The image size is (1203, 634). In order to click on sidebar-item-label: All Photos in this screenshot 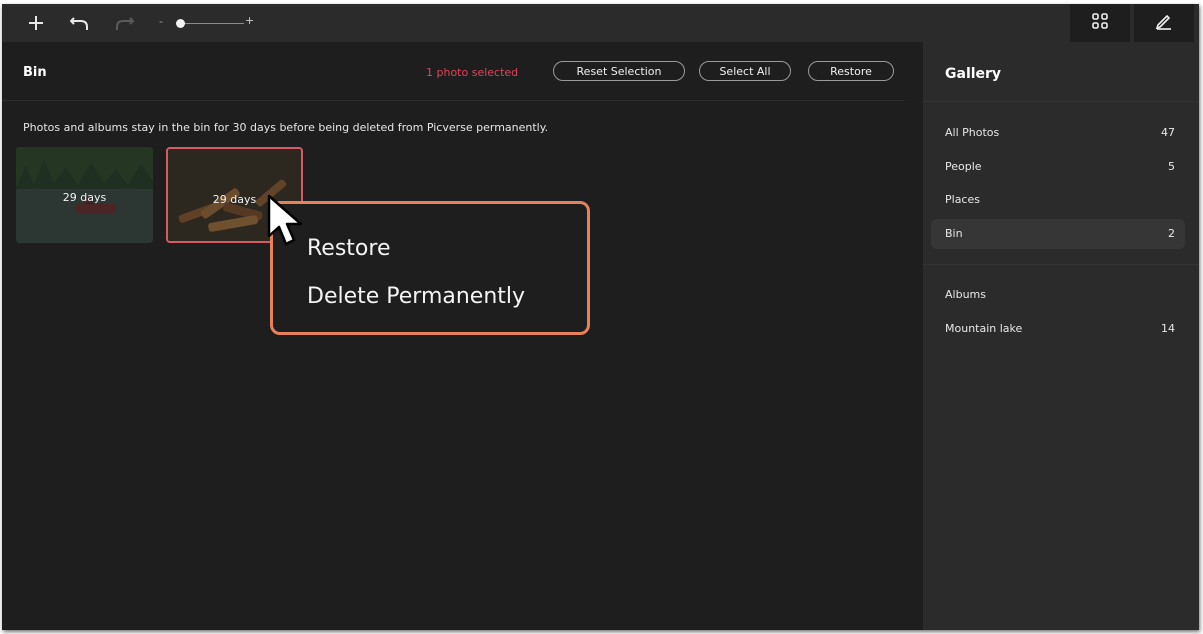, I will do `click(972, 132)`.